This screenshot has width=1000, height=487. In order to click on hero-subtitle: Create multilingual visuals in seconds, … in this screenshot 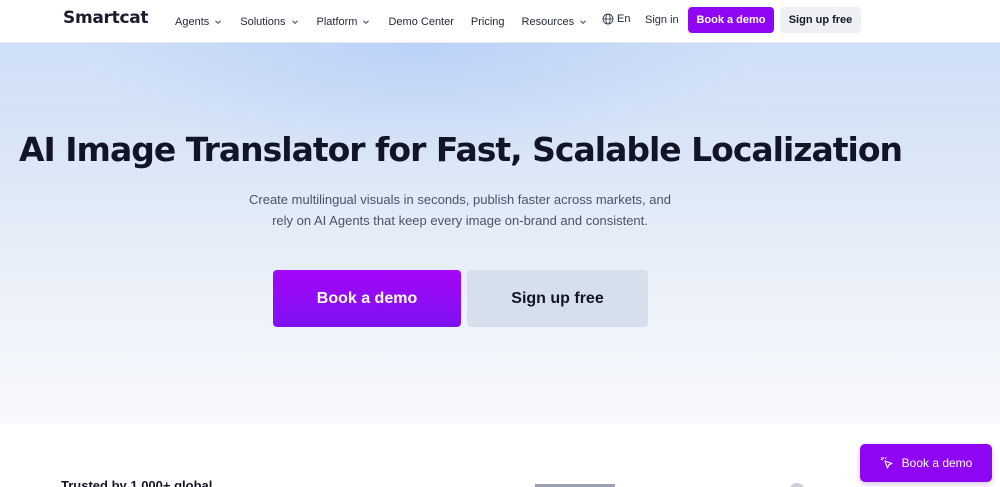, I will do `click(460, 210)`.